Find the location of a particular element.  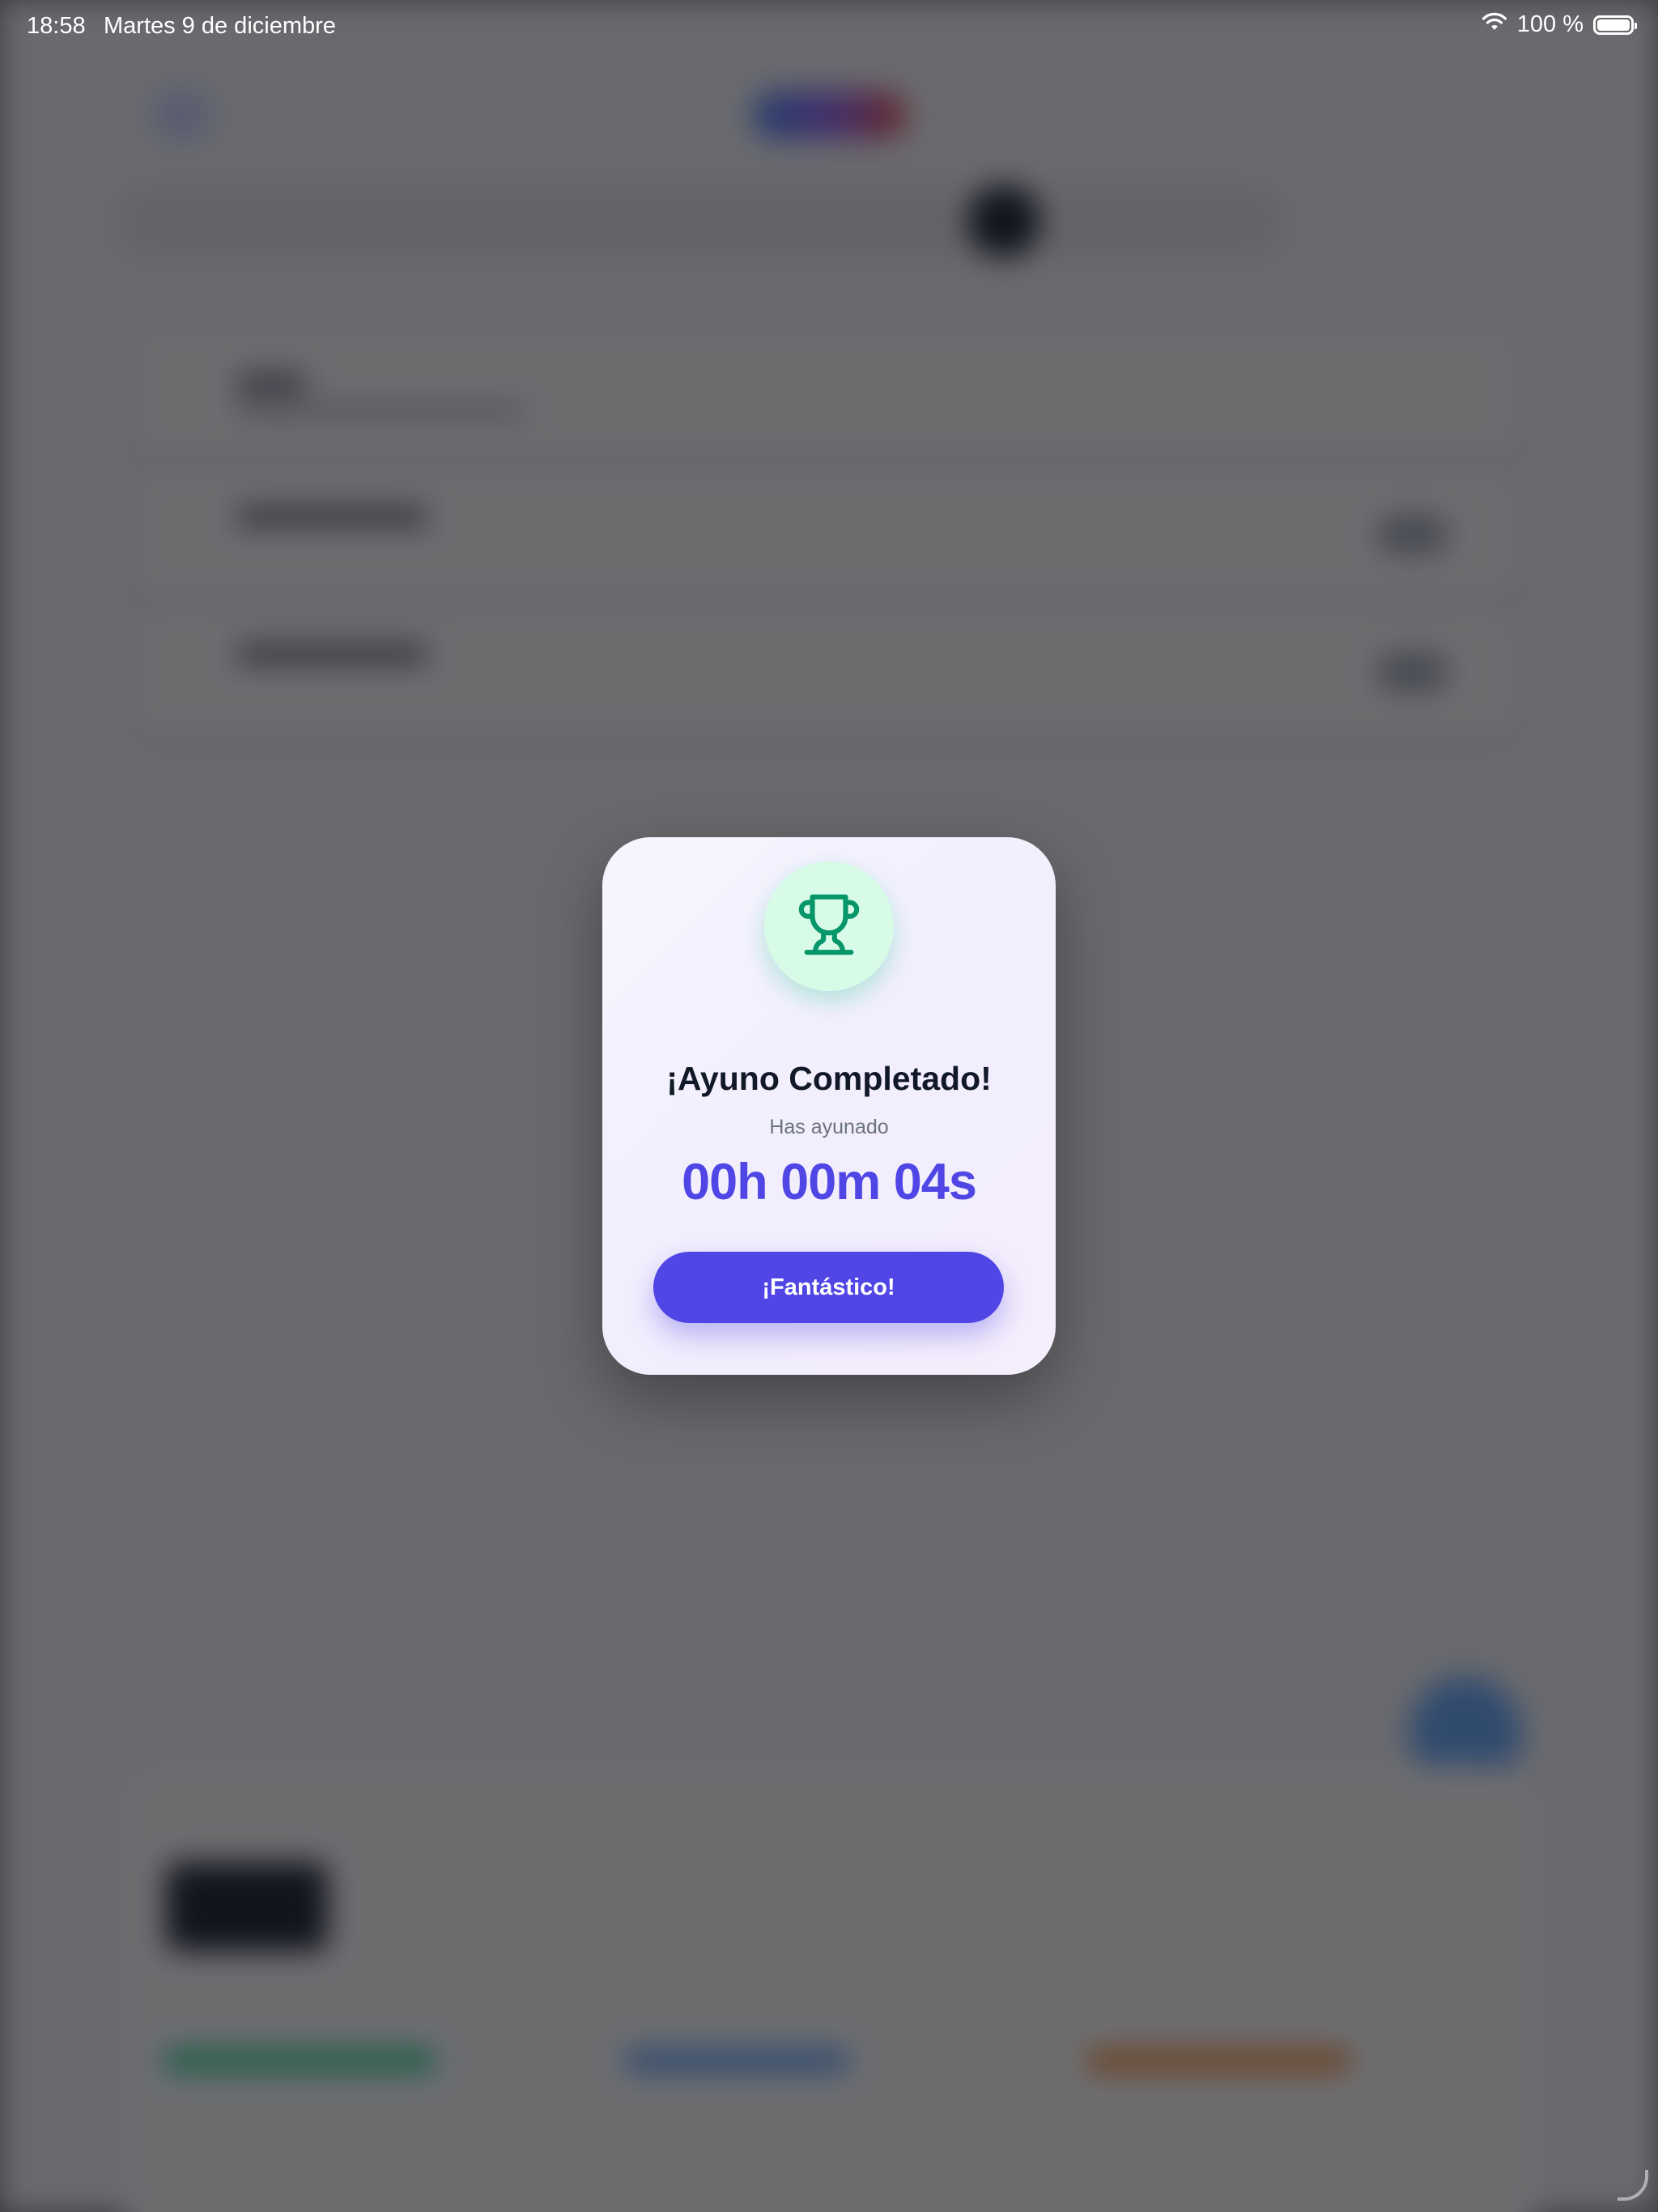

trophy-icon is located at coordinates (829, 927).